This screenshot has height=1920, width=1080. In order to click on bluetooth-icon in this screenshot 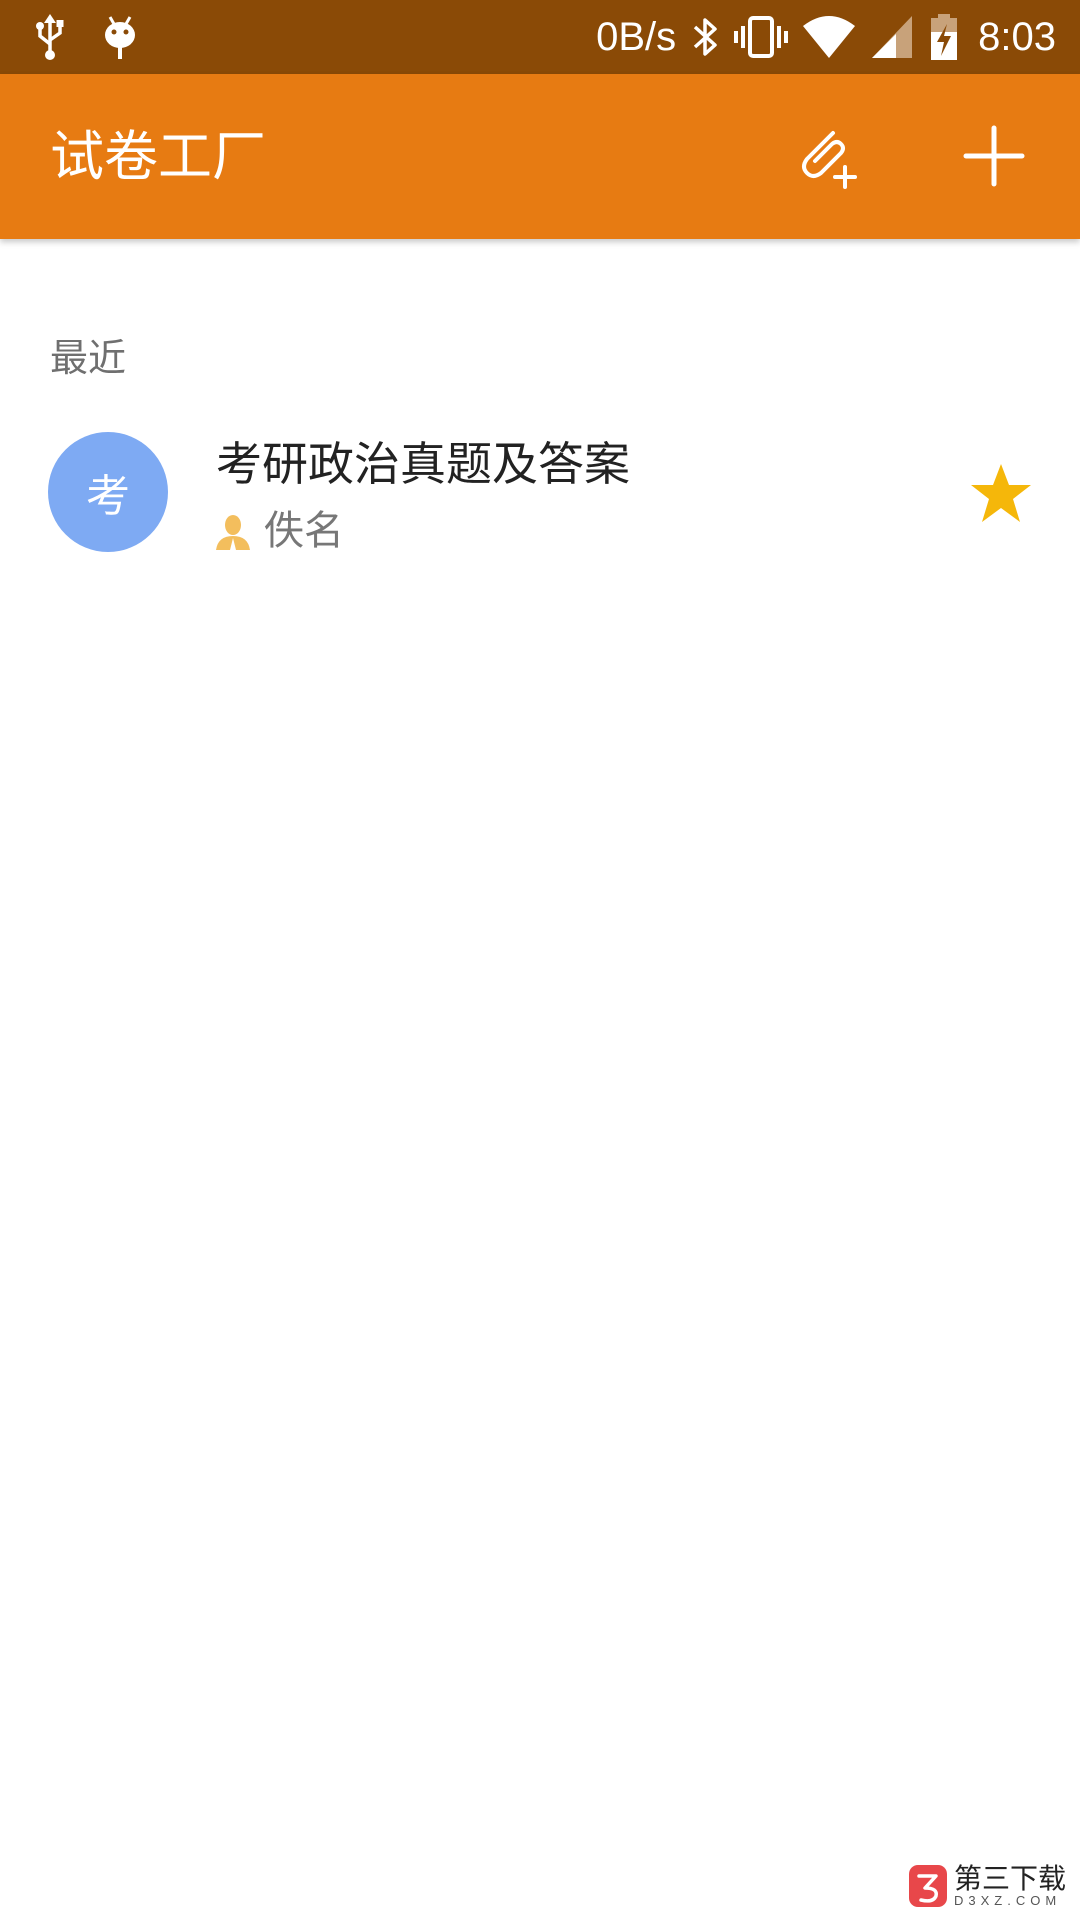, I will do `click(705, 37)`.